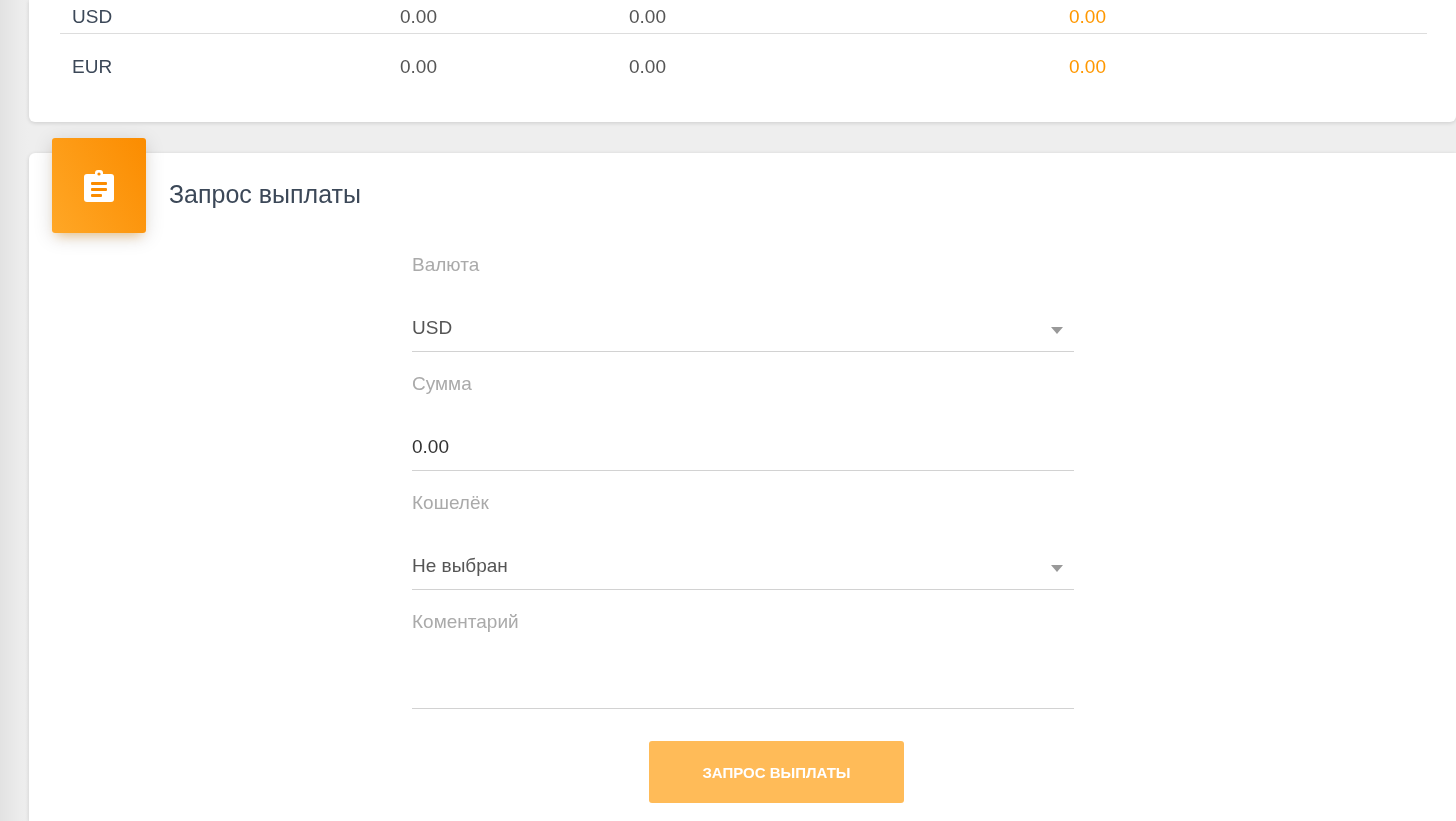 The height and width of the screenshot is (821, 1456). I want to click on field-label: Валюта, so click(446, 265).